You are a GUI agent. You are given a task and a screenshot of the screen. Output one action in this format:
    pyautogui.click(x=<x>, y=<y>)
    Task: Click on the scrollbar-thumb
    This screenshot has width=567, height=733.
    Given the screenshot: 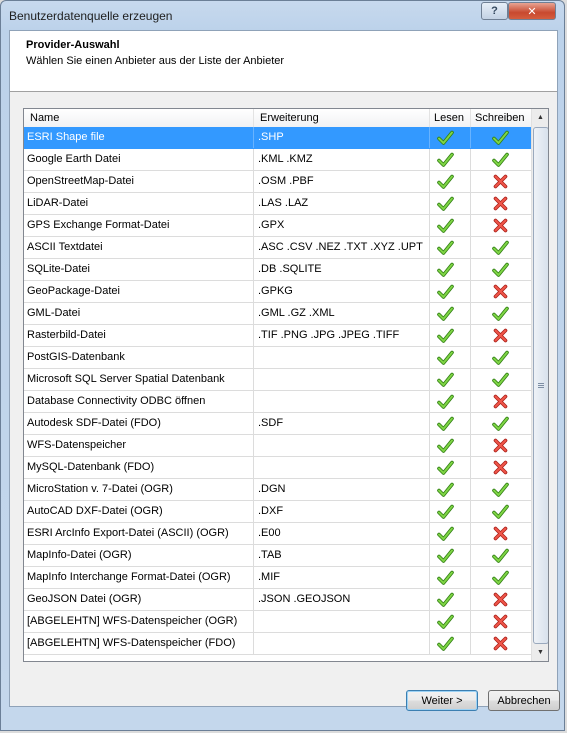 What is the action you would take?
    pyautogui.click(x=540, y=385)
    